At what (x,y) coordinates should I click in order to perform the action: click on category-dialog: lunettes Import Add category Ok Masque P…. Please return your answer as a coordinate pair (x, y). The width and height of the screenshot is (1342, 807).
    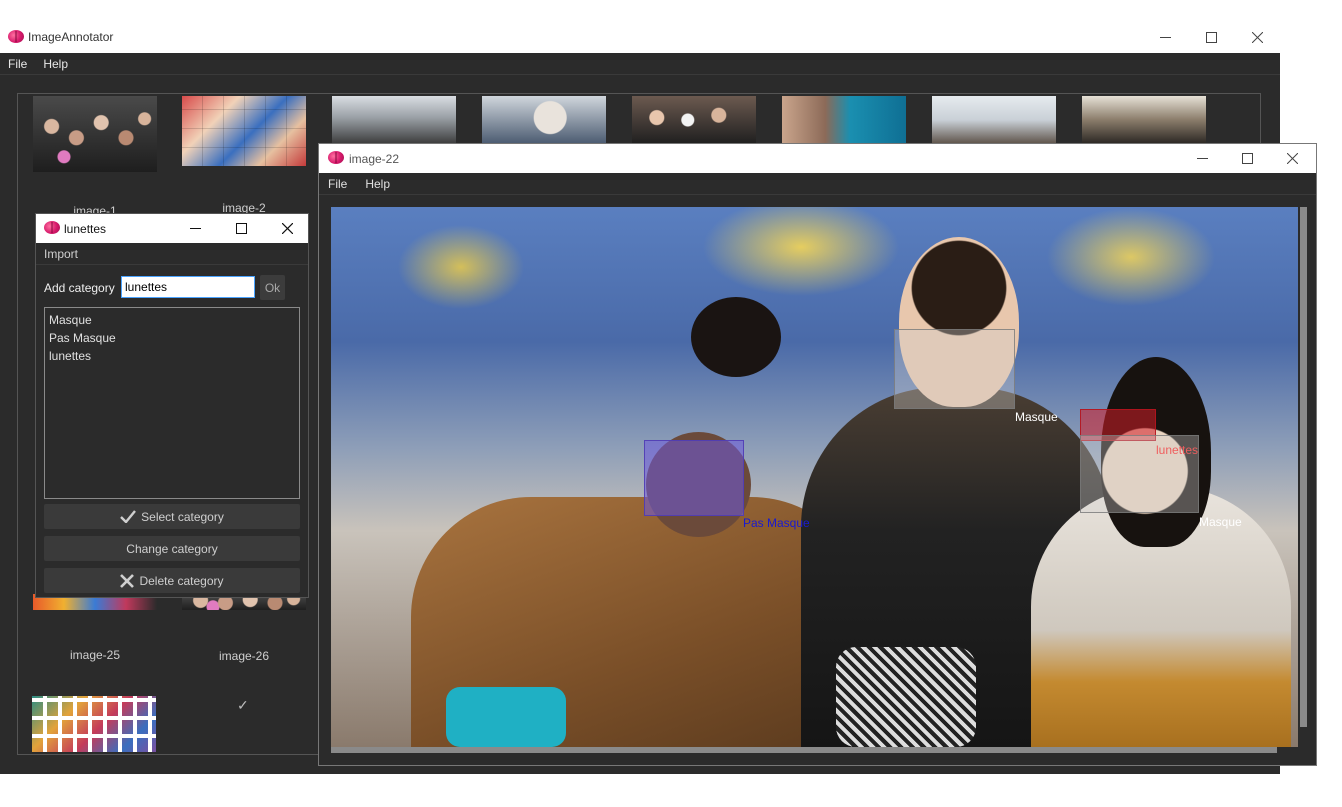
    Looking at the image, I should click on (172, 405).